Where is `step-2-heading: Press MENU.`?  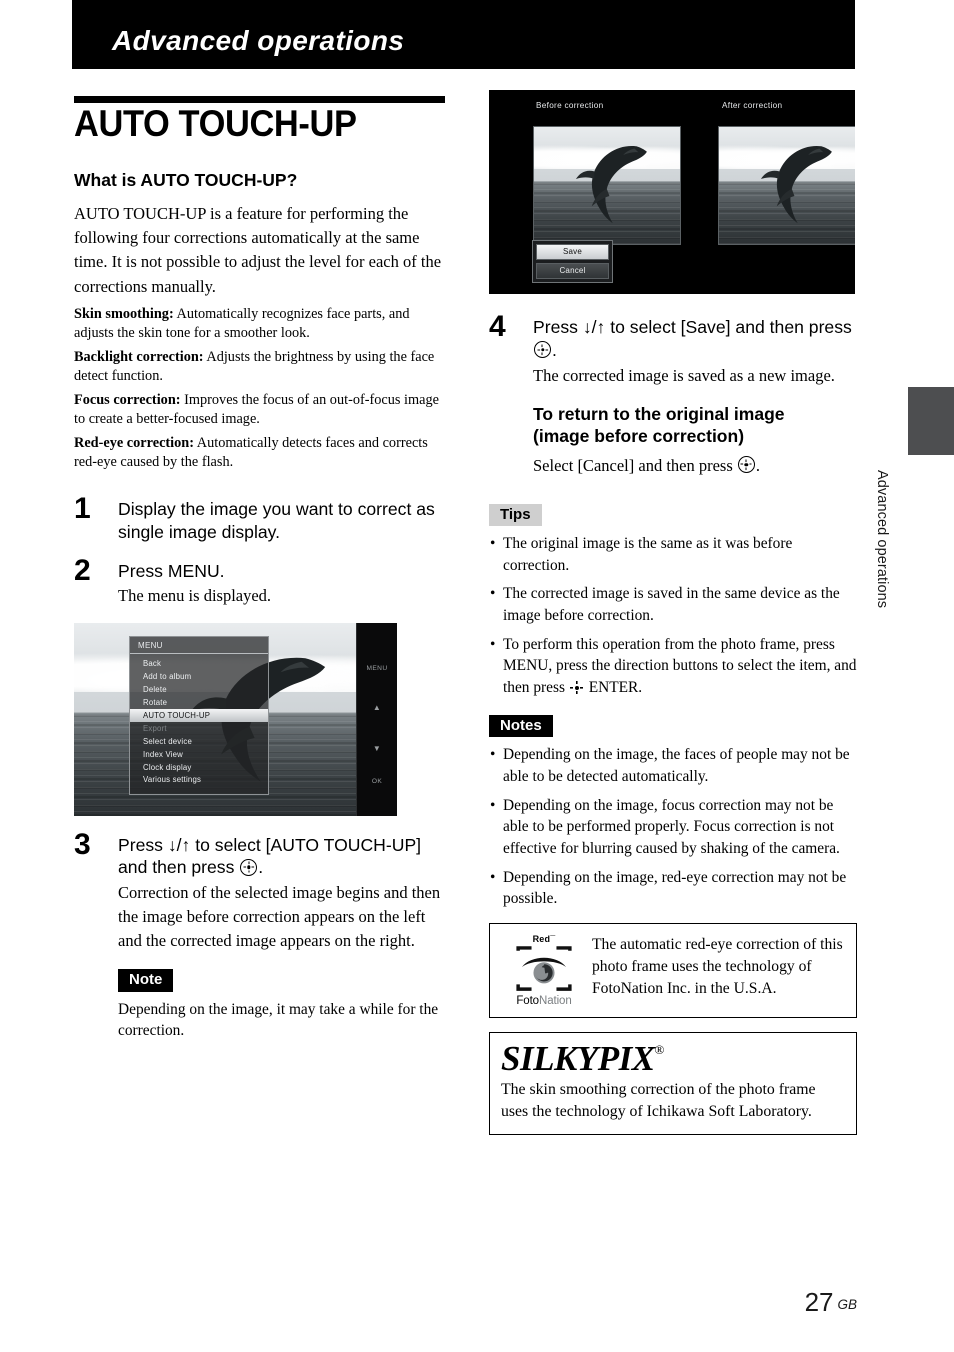 step-2-heading: Press MENU. is located at coordinates (171, 570).